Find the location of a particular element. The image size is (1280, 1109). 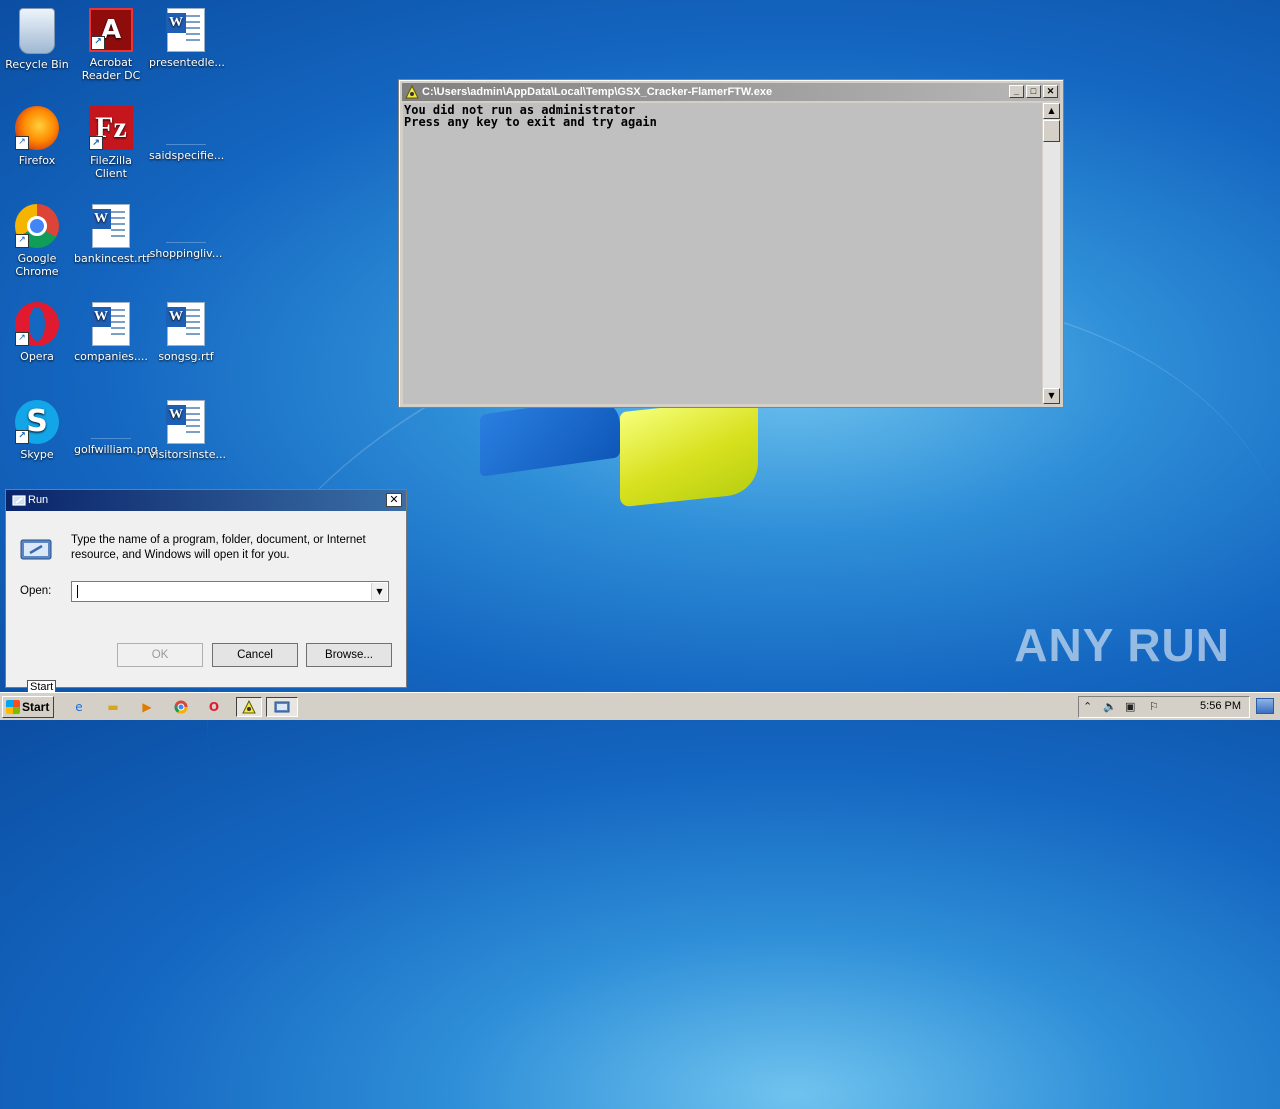

desktop-icon-label: Skype is located at coordinates (37, 454).